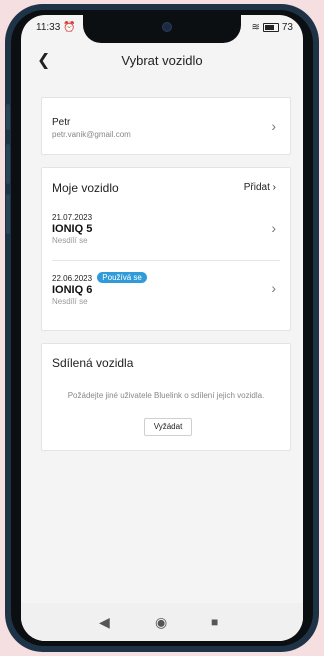 Image resolution: width=324 pixels, height=656 pixels. I want to click on vehicle-date: 21.07.2023, so click(72, 217).